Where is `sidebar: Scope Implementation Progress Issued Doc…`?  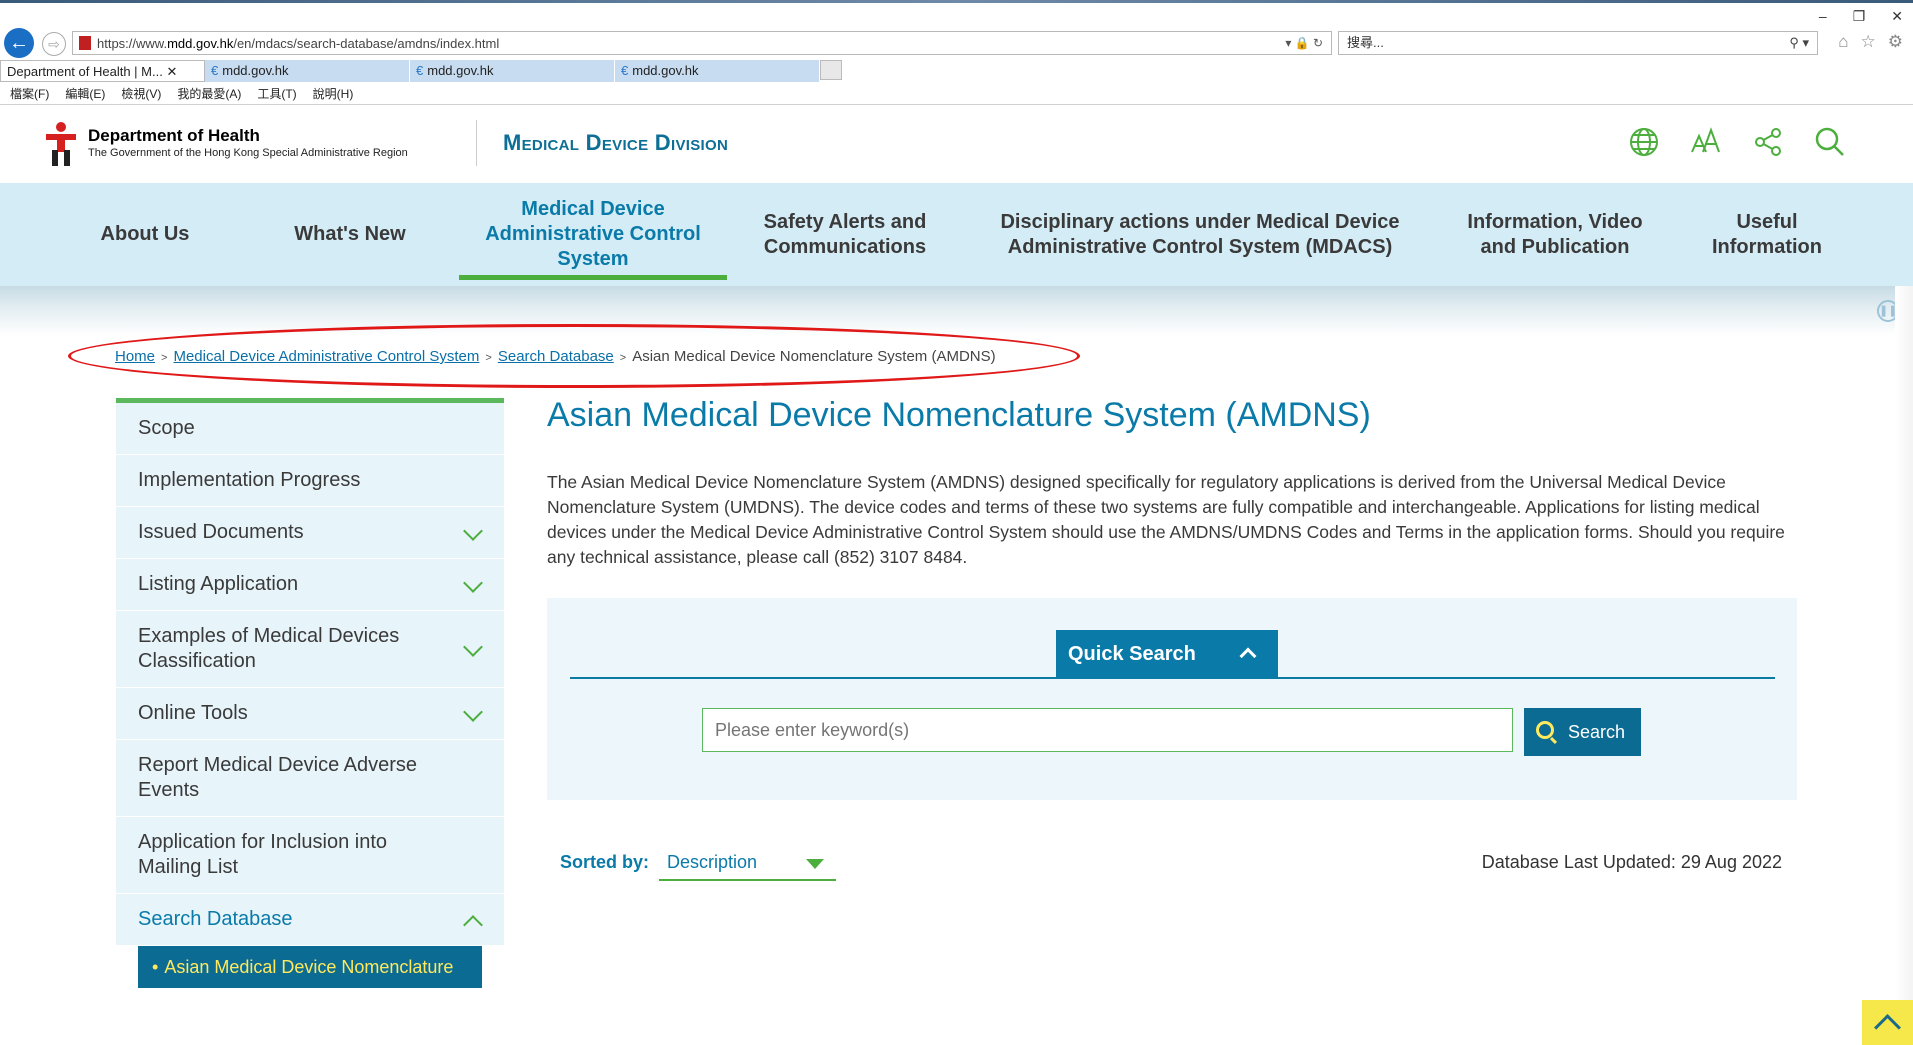
sidebar: Scope Implementation Progress Issued Doc… is located at coordinates (310, 693).